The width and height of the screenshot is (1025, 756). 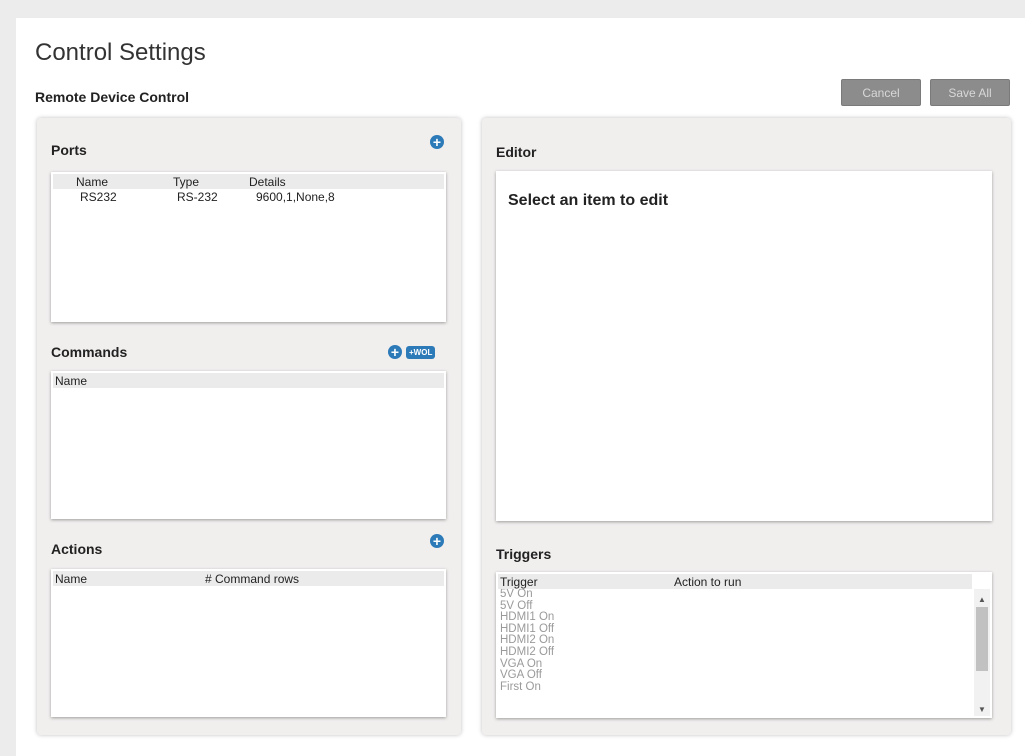 What do you see at coordinates (735, 606) in the screenshot?
I see `list-item: 5V Off` at bounding box center [735, 606].